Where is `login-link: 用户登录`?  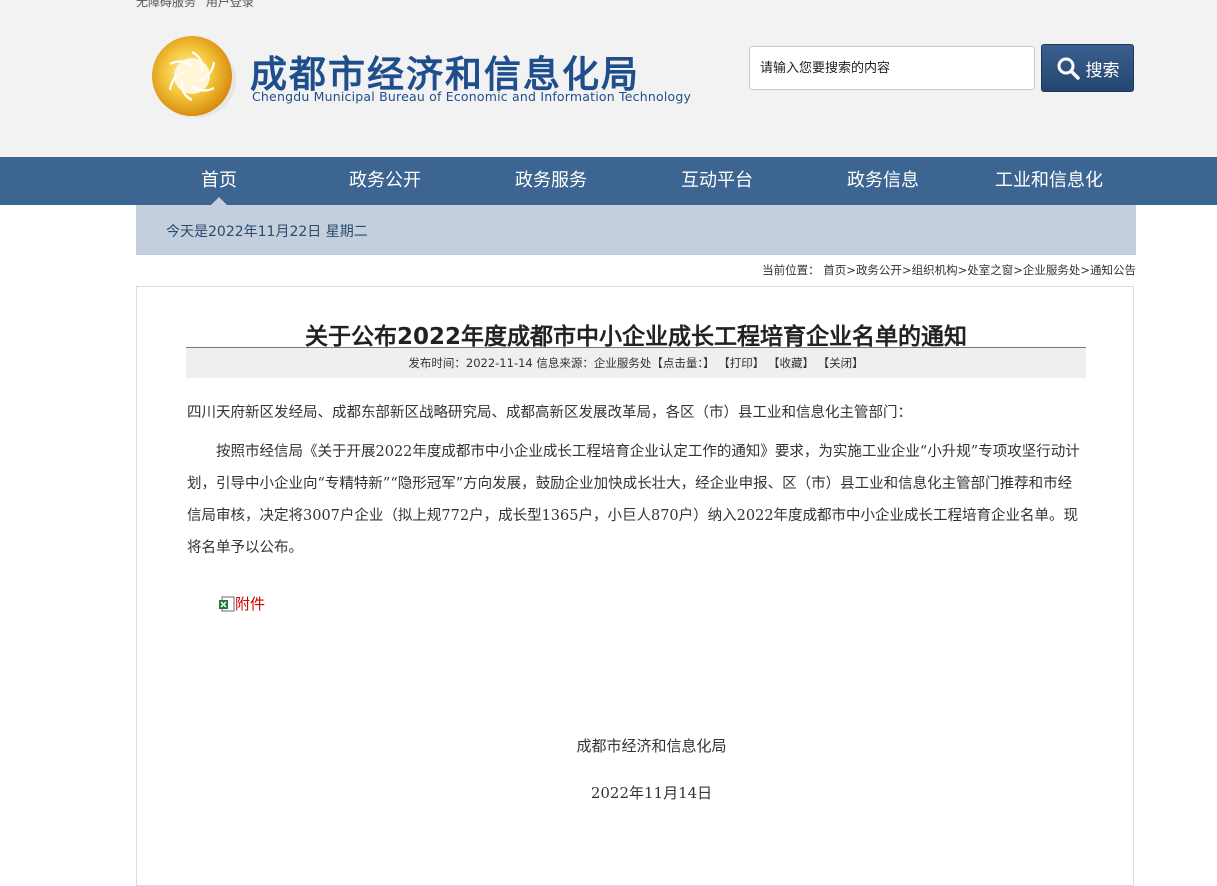 login-link: 用户登录 is located at coordinates (230, 4).